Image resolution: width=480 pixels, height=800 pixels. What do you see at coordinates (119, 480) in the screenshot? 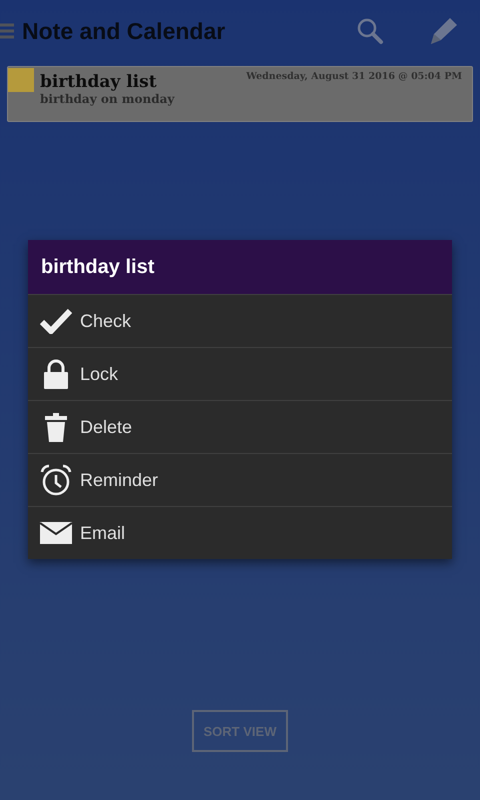
I see `menu-item-label: Reminder` at bounding box center [119, 480].